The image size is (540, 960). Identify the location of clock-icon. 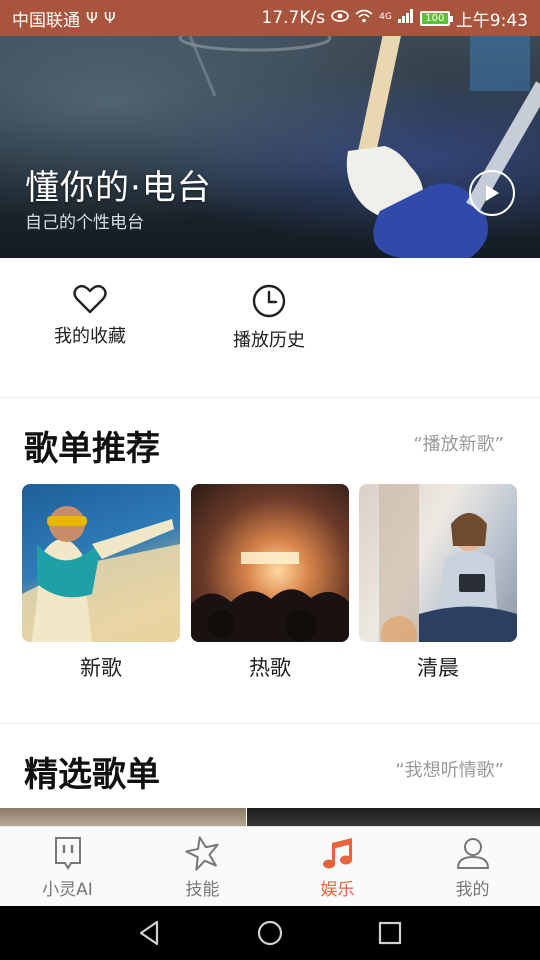
(269, 301).